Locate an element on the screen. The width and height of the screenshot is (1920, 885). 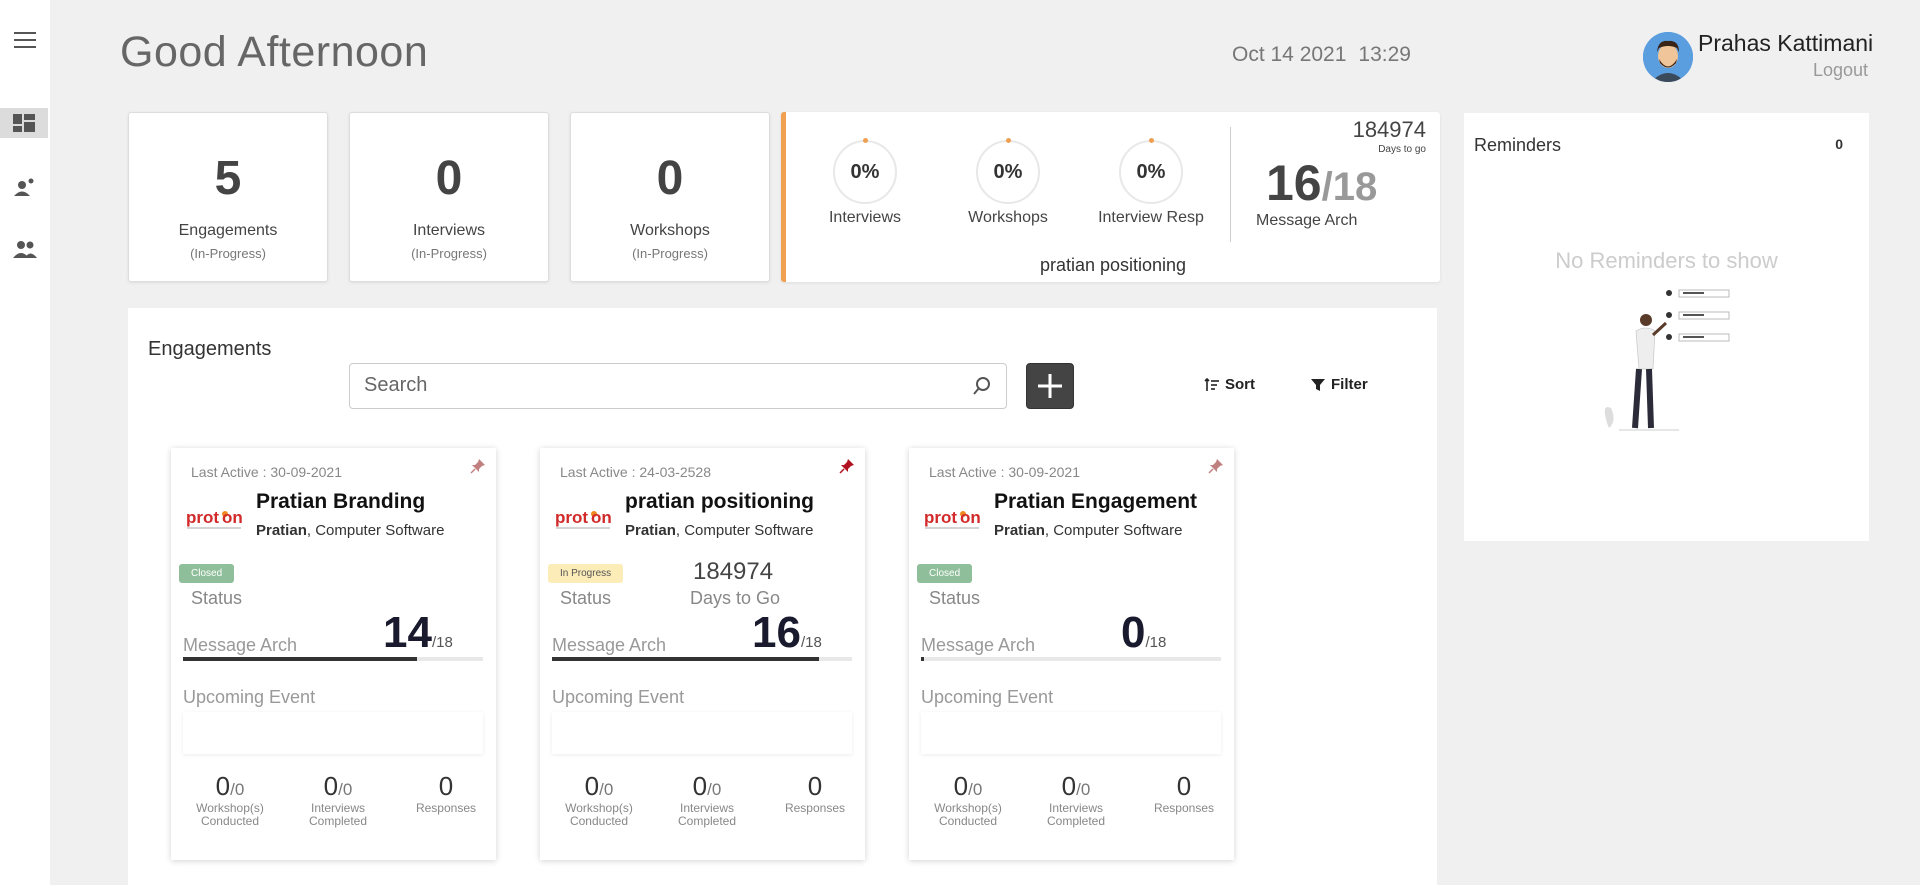
search-box is located at coordinates (678, 386).